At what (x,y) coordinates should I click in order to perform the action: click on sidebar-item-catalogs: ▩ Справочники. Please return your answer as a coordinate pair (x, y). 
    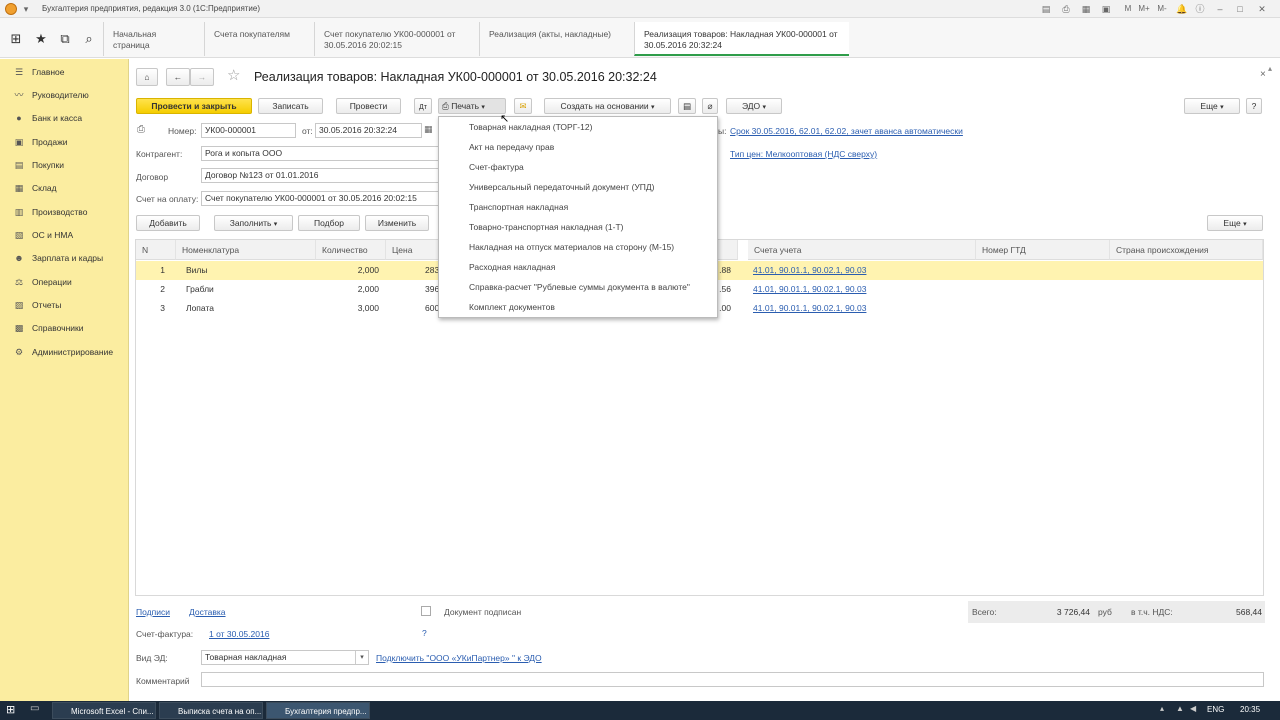
    Looking at the image, I should click on (70, 328).